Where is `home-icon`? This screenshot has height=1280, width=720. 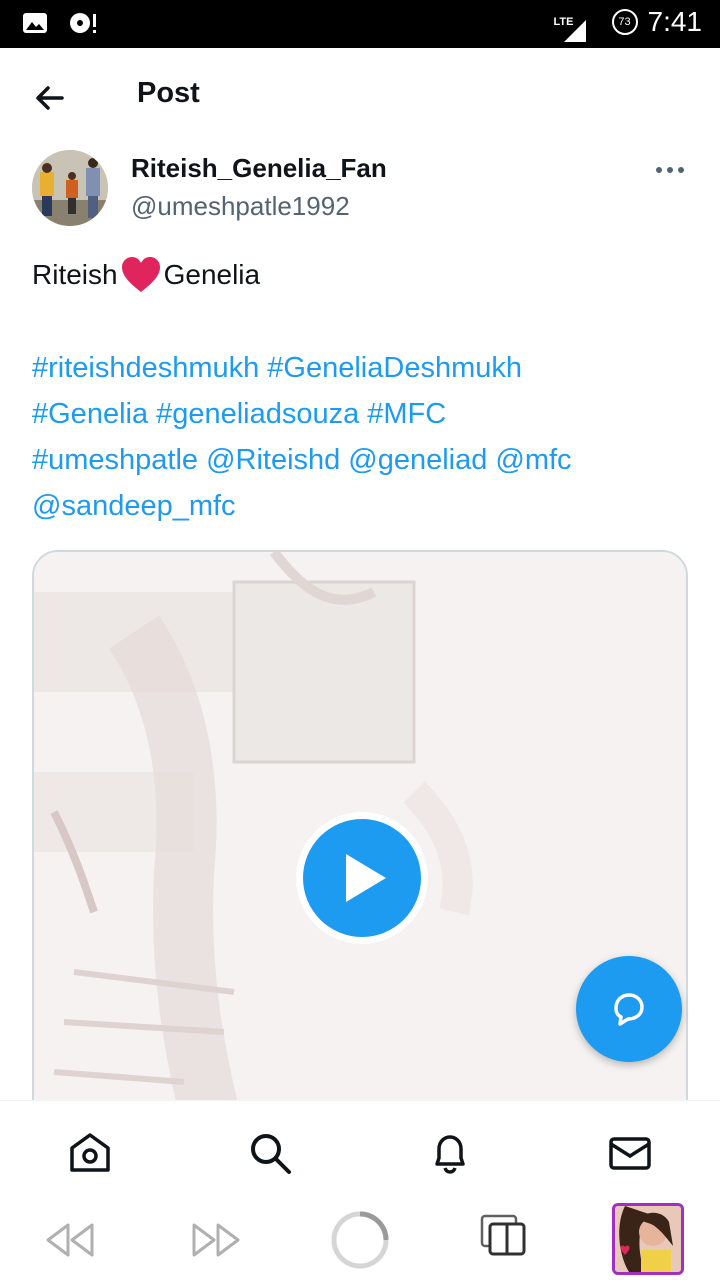 home-icon is located at coordinates (90, 1152).